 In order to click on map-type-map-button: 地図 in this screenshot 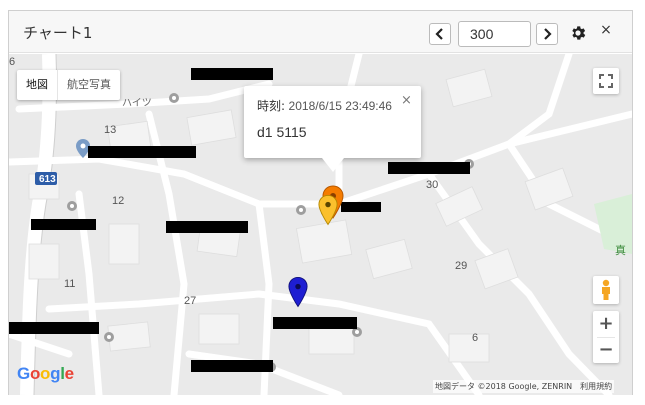, I will do `click(37, 85)`.